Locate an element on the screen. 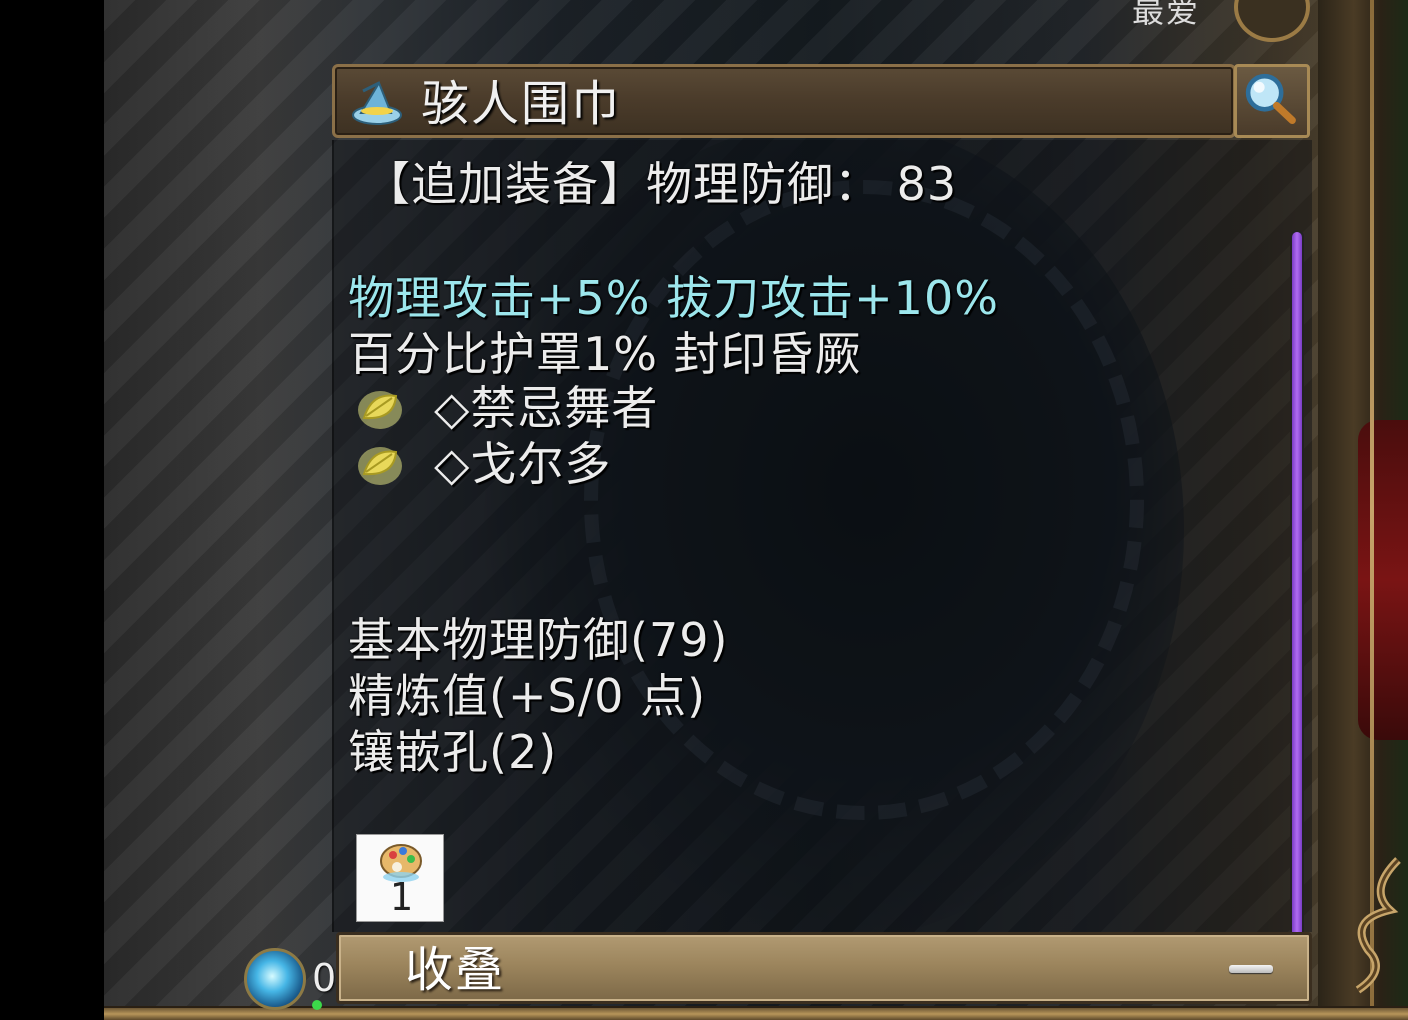  orb-count: 0 is located at coordinates (324, 978).